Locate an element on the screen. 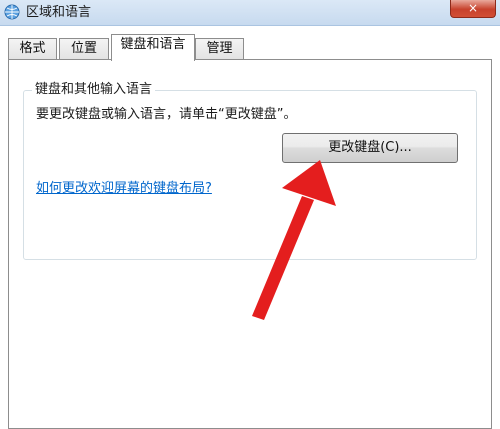 The height and width of the screenshot is (429, 500). close-button: × is located at coordinates (473, 9).